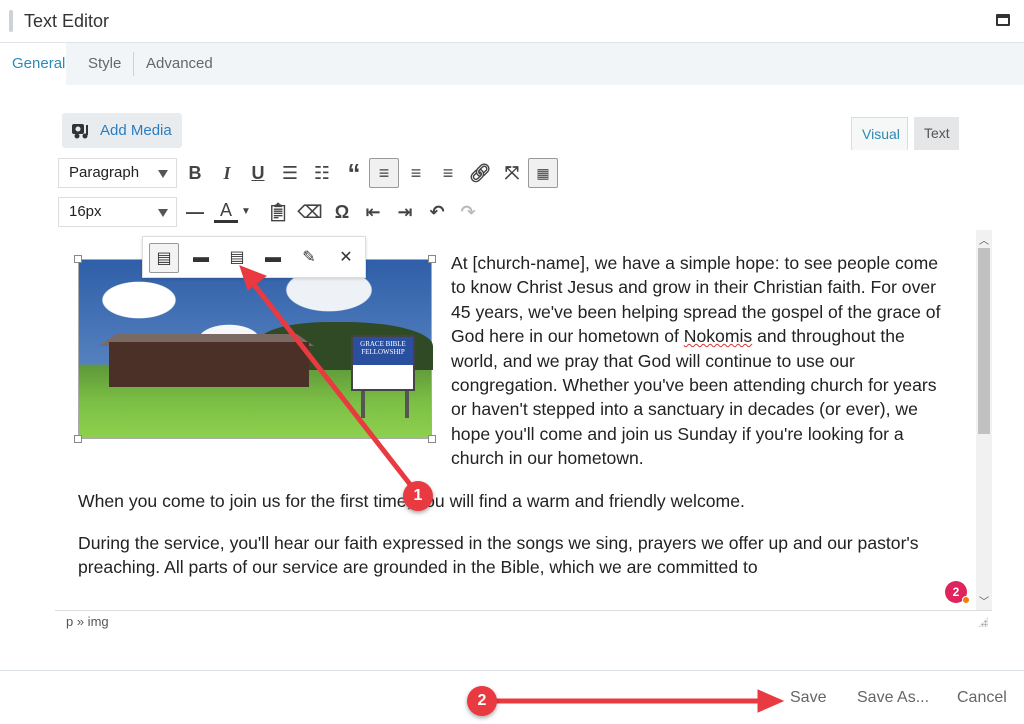 This screenshot has width=1024, height=724. Describe the element at coordinates (346, 258) in the screenshot. I see `close-icon: ✕` at that location.